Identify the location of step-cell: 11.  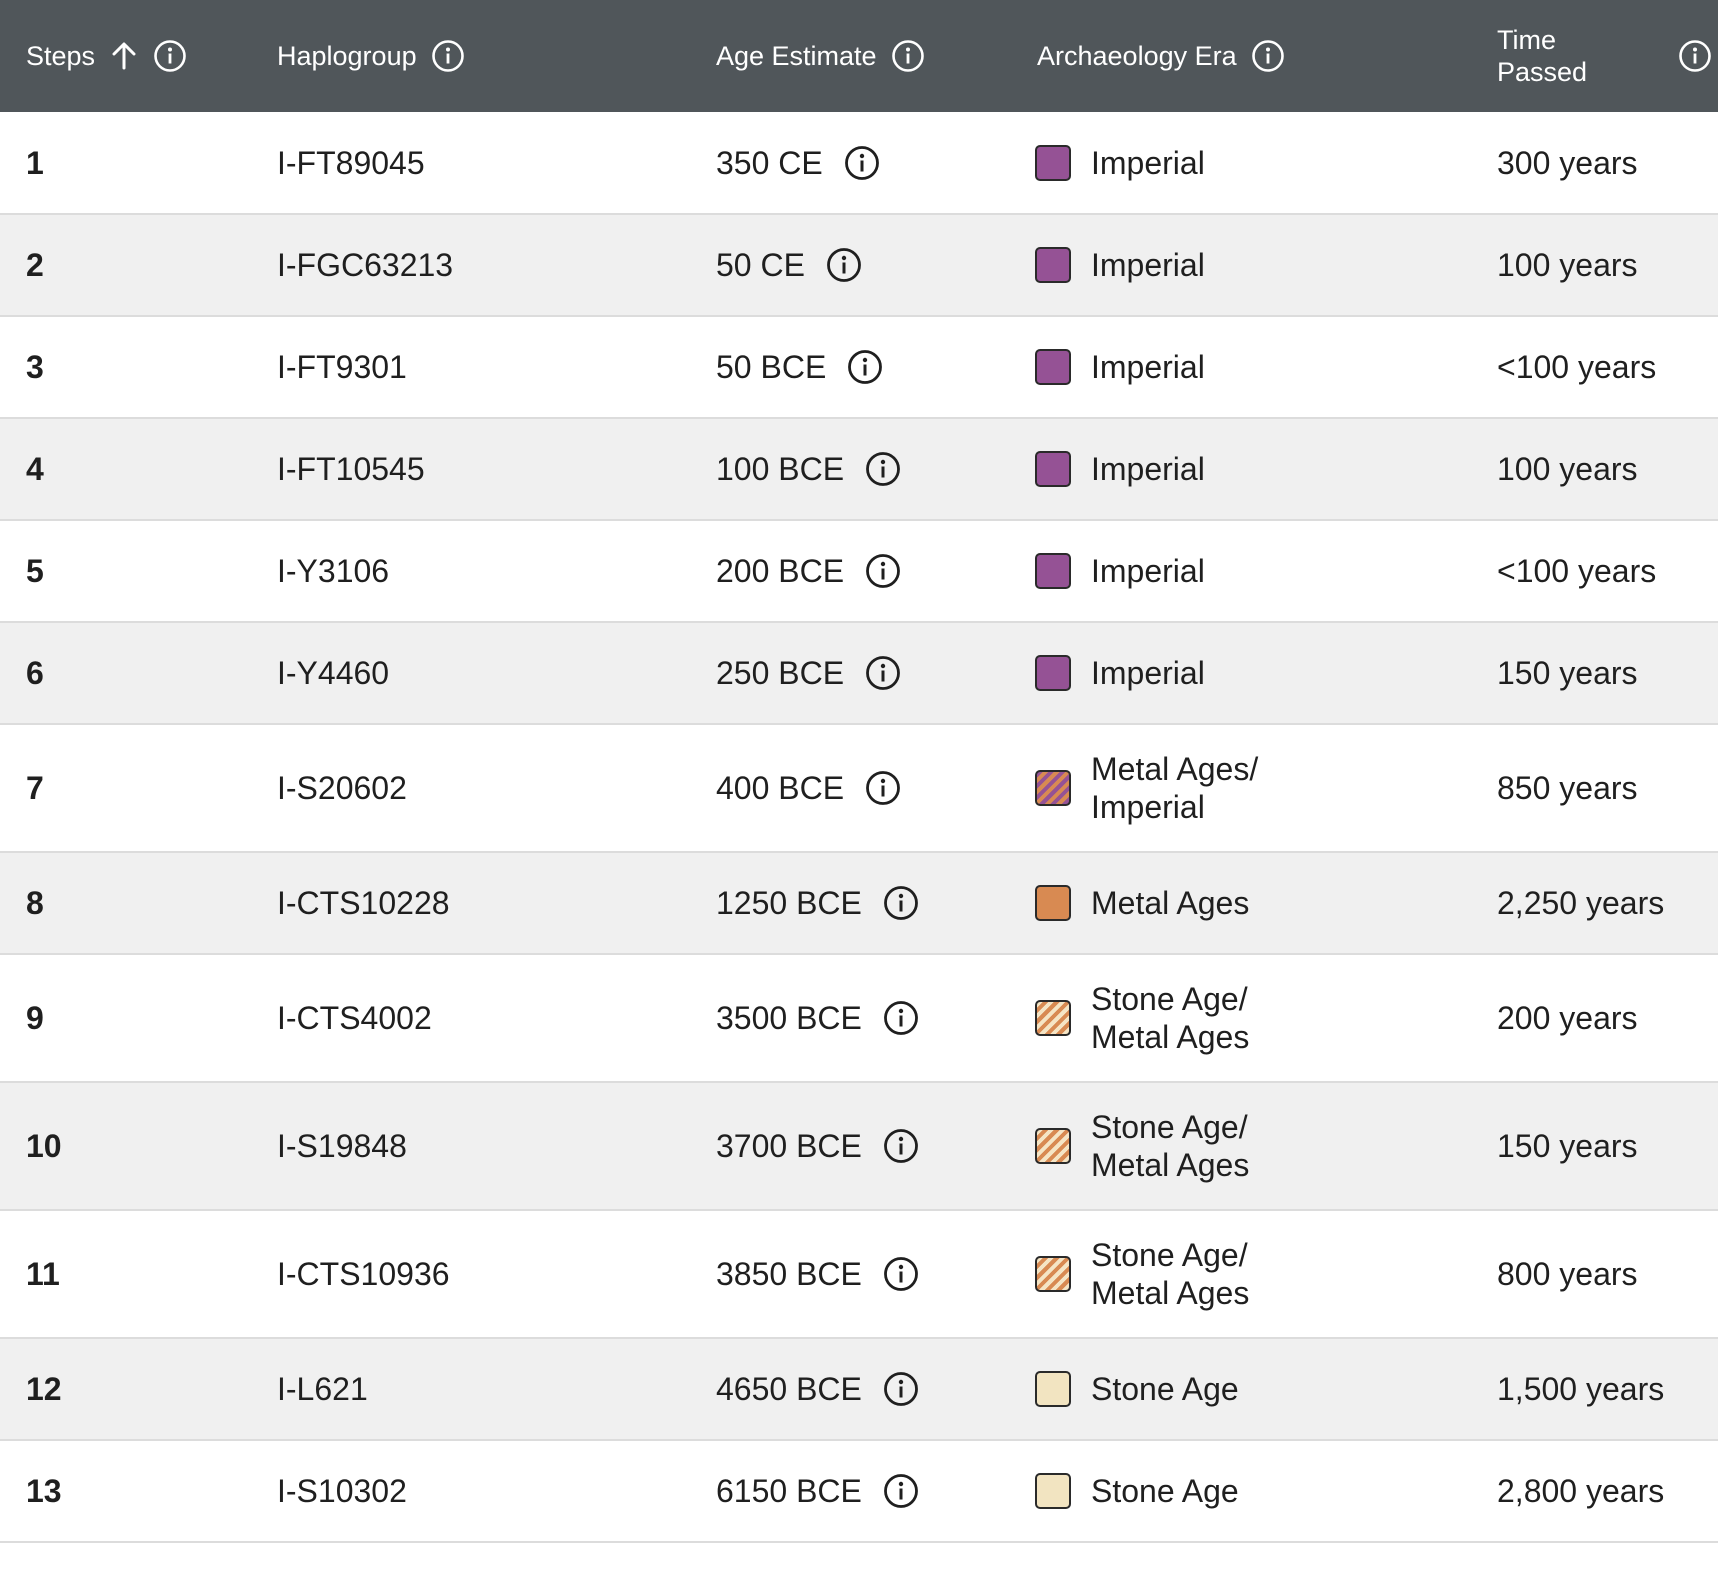
(43, 1274).